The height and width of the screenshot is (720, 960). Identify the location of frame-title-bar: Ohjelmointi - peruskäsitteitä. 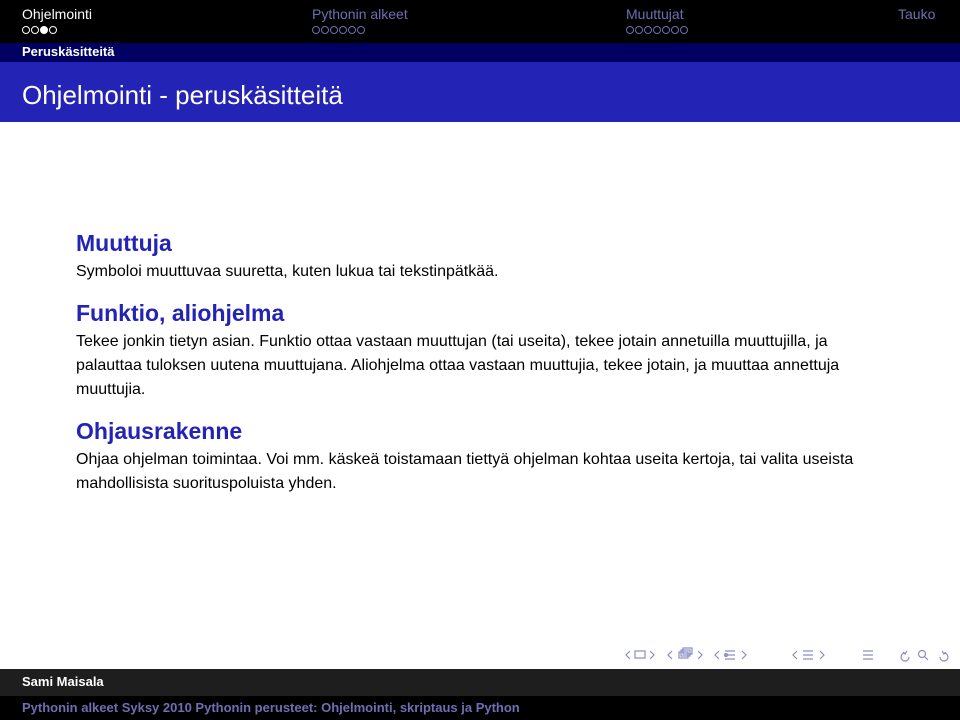
(480, 92).